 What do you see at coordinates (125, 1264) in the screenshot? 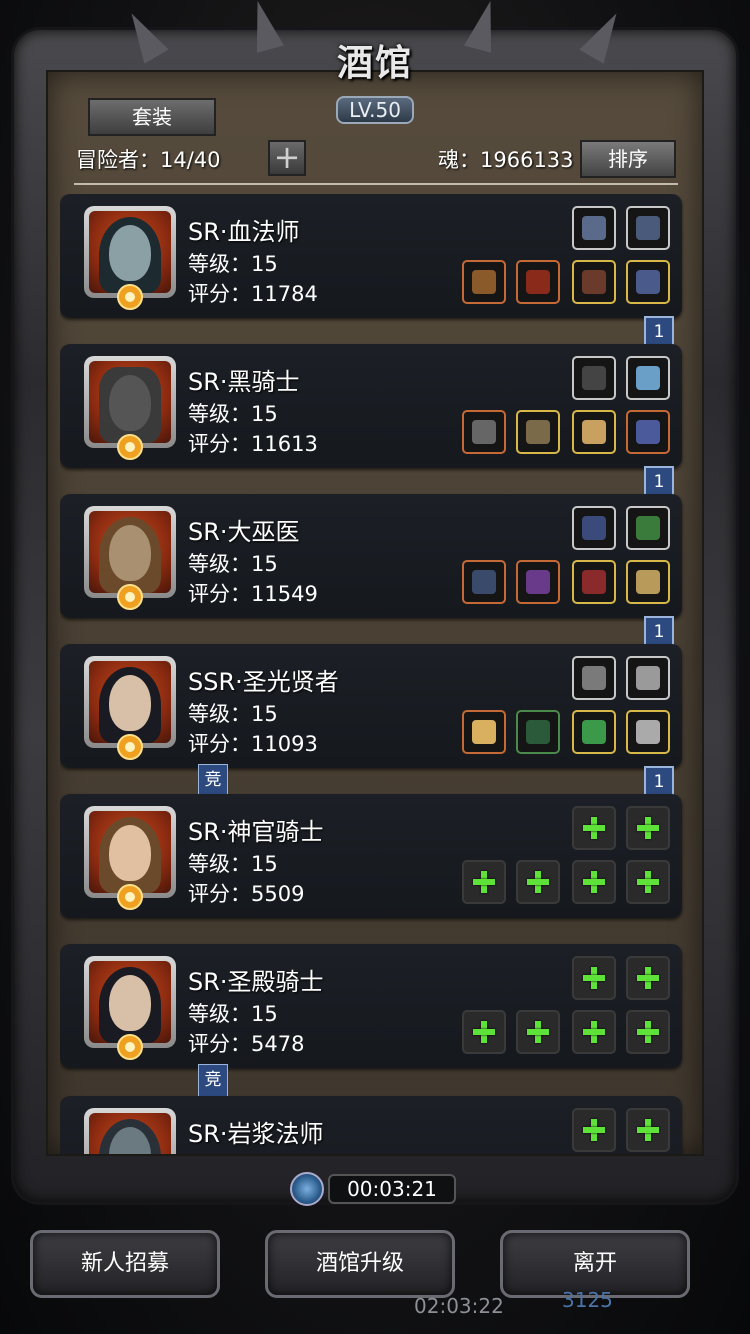
I see `recruit-button: 新人招募` at bounding box center [125, 1264].